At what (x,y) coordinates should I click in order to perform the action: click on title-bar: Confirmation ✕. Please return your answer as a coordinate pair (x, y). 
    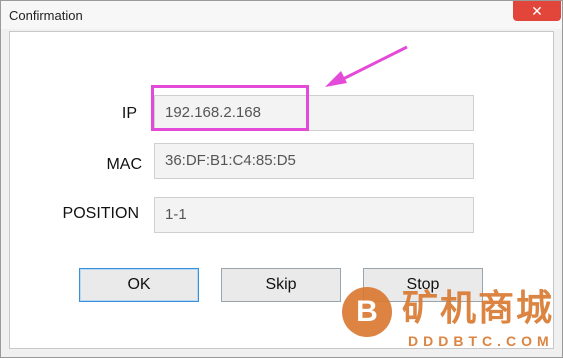
    Looking at the image, I should click on (281, 15).